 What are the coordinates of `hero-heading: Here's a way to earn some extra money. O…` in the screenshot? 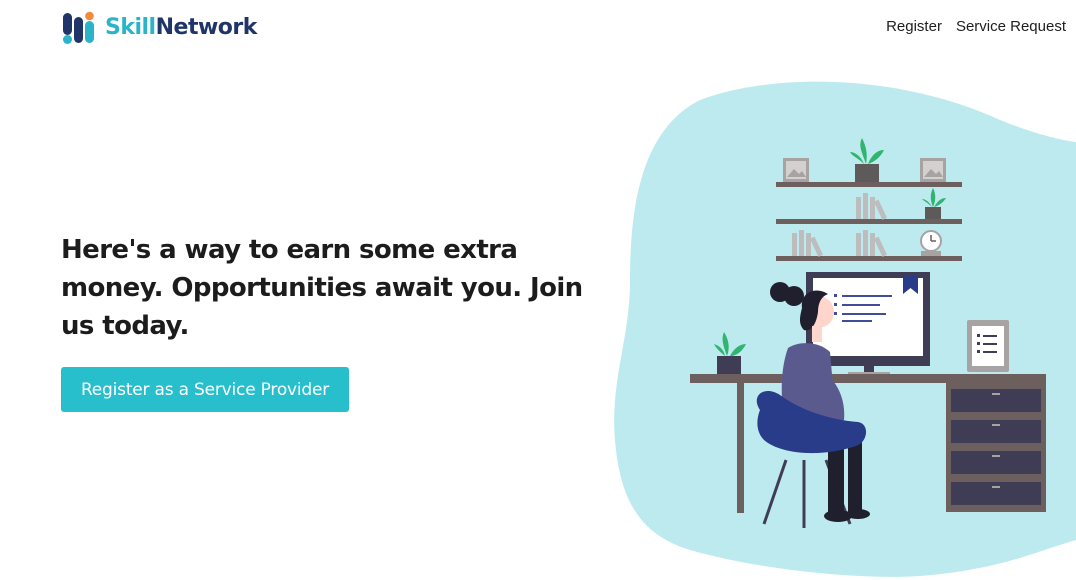 It's located at (322, 288).